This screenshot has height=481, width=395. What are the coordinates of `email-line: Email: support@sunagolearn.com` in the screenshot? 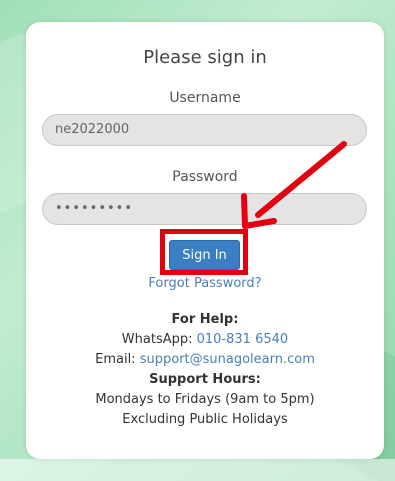 It's located at (205, 359).